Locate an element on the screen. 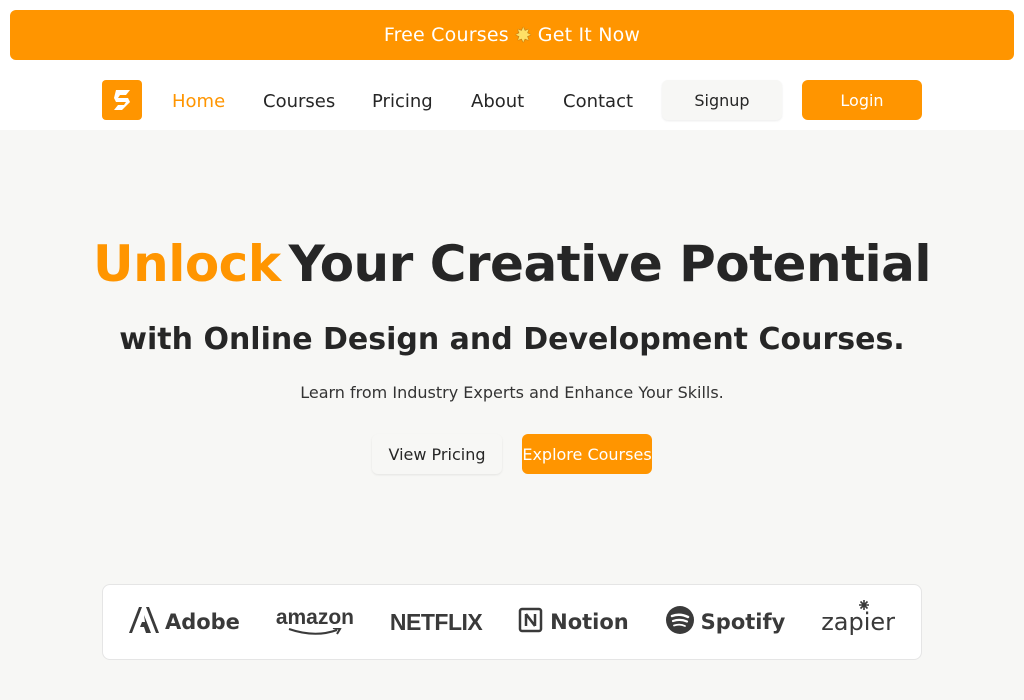 The image size is (1024, 700). announcement-bar-wrapper: Free Courses ✸ Get It Now is located at coordinates (512, 30).